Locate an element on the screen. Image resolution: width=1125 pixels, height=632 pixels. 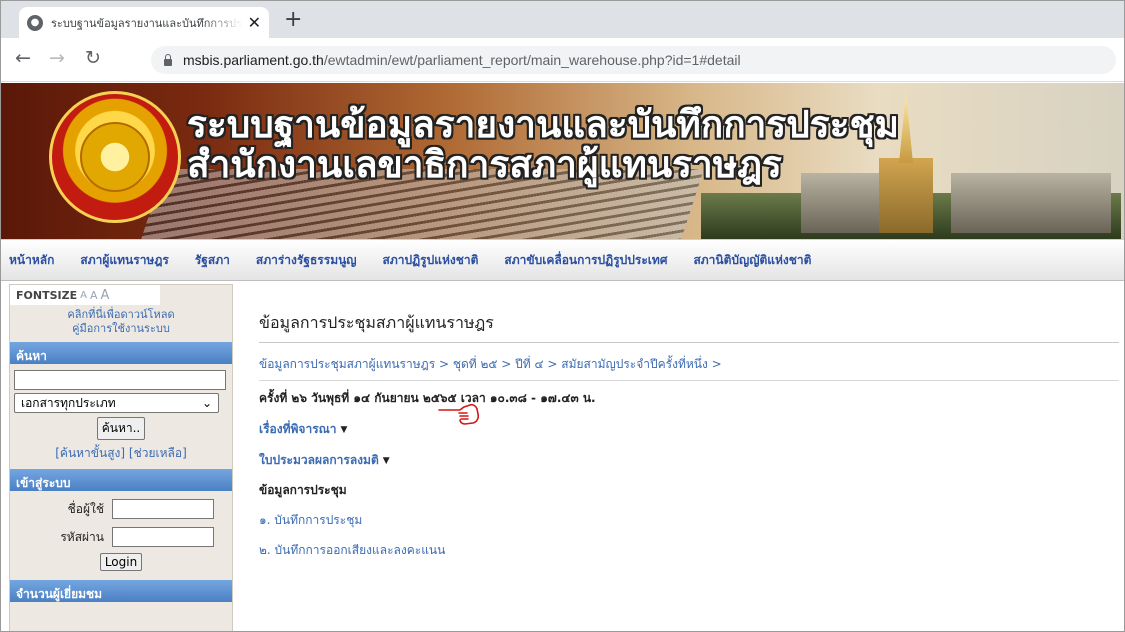
visitors-heading: จำนวนผู้เยี่ยมชม is located at coordinates (121, 591).